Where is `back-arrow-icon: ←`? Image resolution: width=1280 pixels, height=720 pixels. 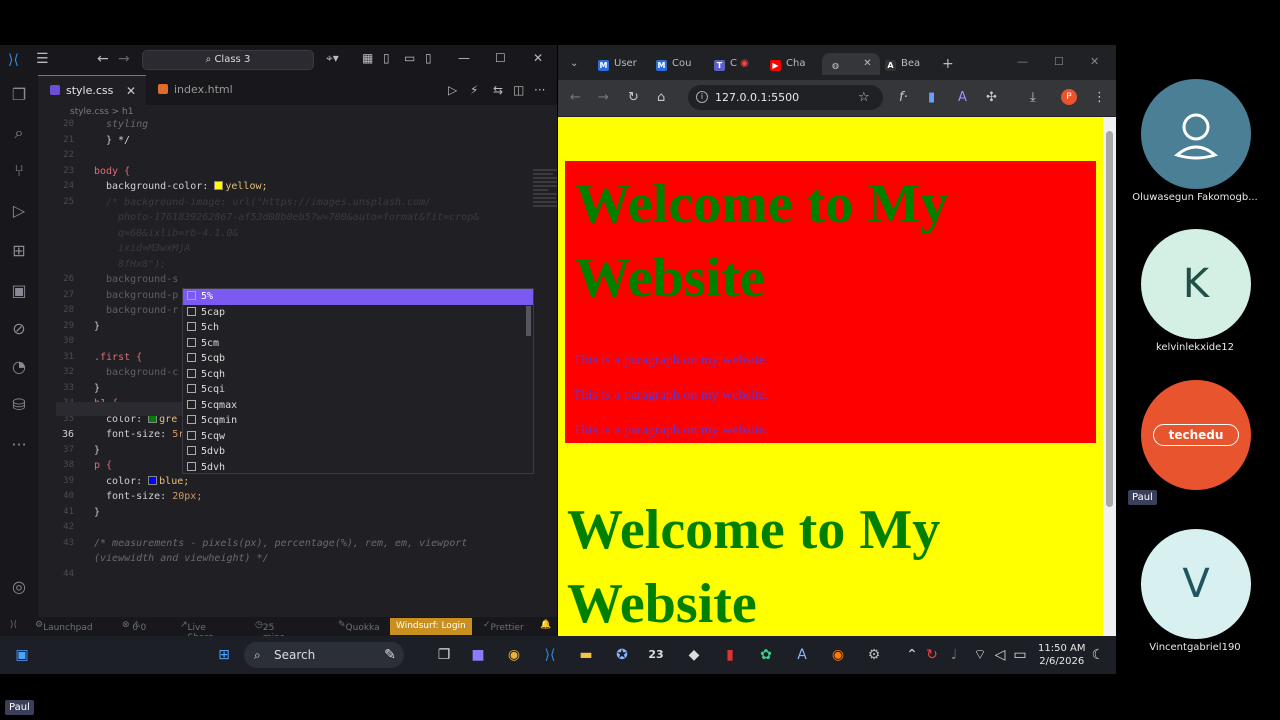
back-arrow-icon: ← is located at coordinates (575, 97).